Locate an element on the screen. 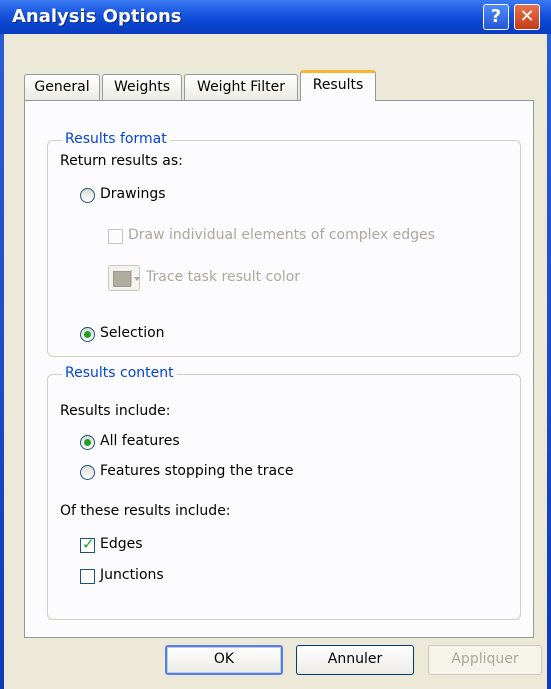  of-these-results-label: Of these results include: is located at coordinates (145, 511).